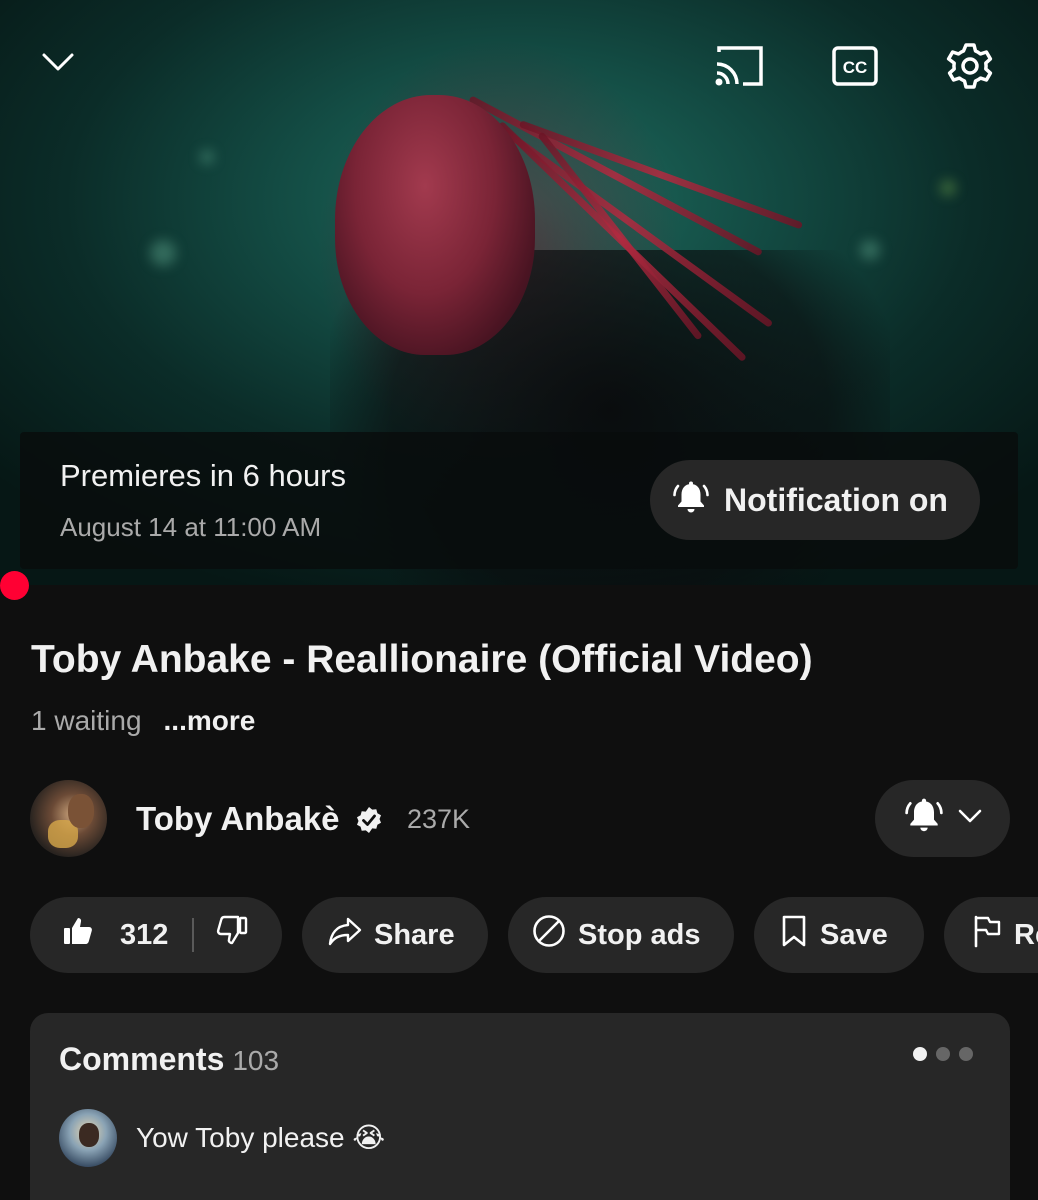 The width and height of the screenshot is (1038, 1200). Describe the element at coordinates (520, 1106) in the screenshot. I see `comments-panel: Comments 103 Yow Toby please 😭` at that location.